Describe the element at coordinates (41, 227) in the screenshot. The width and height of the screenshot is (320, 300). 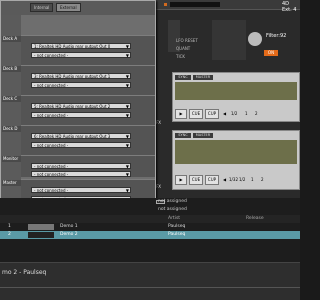
I see `cover-art` at that location.